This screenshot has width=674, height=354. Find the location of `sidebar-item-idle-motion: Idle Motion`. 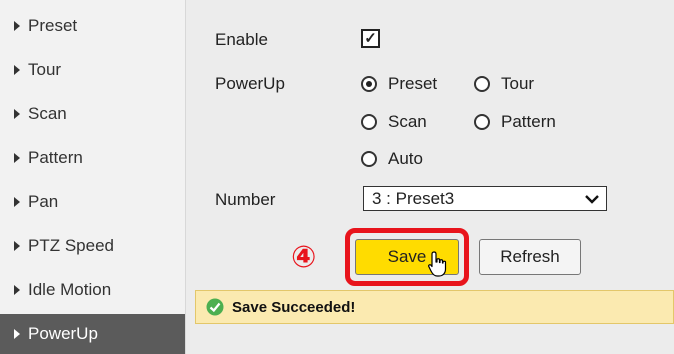

sidebar-item-idle-motion: Idle Motion is located at coordinates (92, 290).